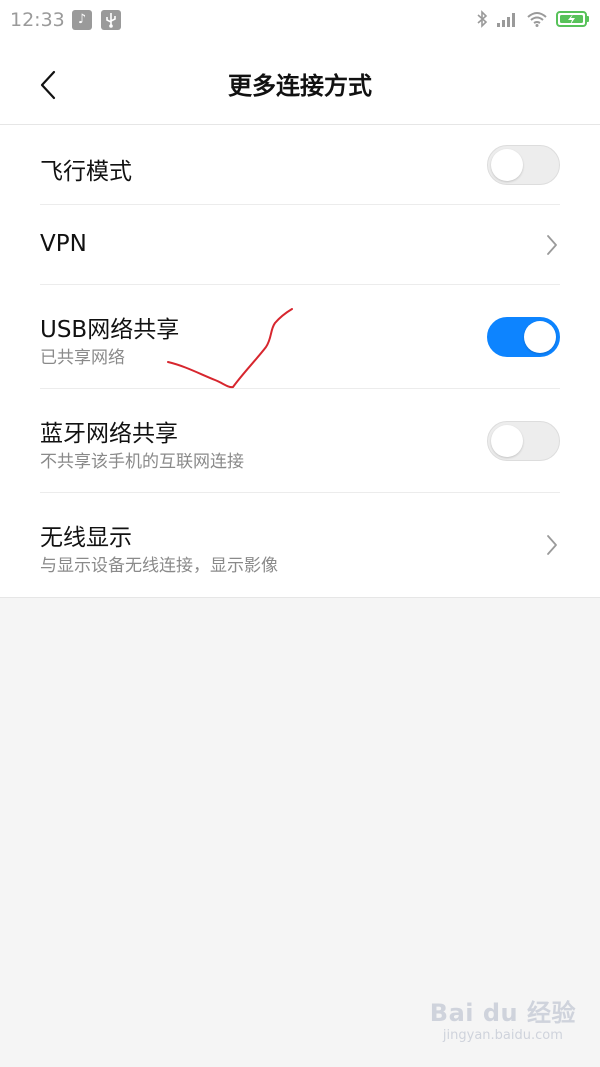 This screenshot has height=1067, width=600. Describe the element at coordinates (502, 1013) in the screenshot. I see `watermark-logo: Bai du 经验` at that location.